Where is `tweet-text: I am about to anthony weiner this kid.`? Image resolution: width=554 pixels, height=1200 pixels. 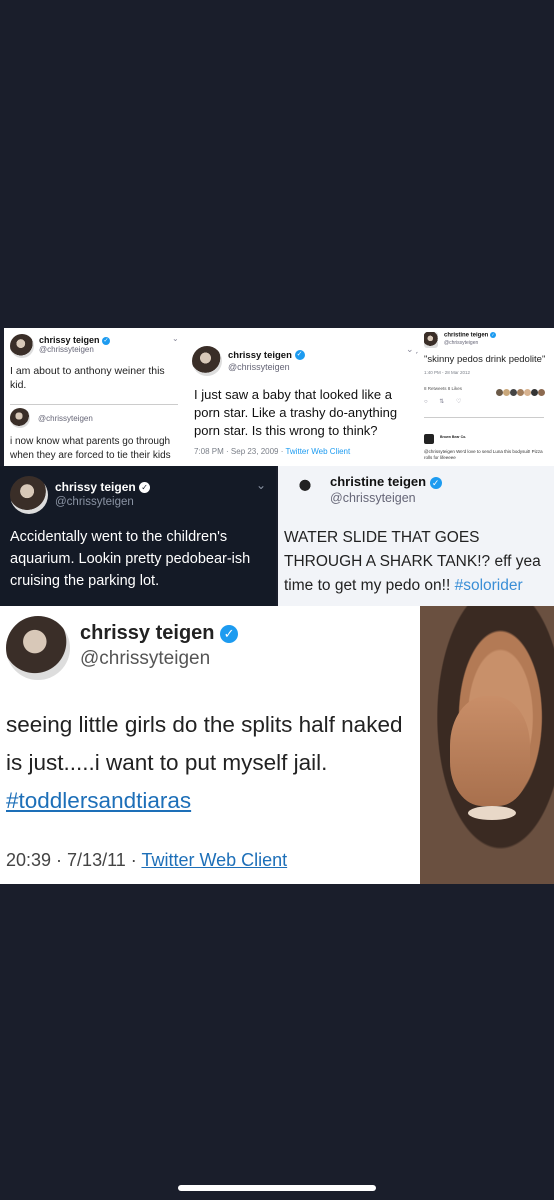 tweet-text: I am about to anthony weiner this kid. is located at coordinates (87, 378).